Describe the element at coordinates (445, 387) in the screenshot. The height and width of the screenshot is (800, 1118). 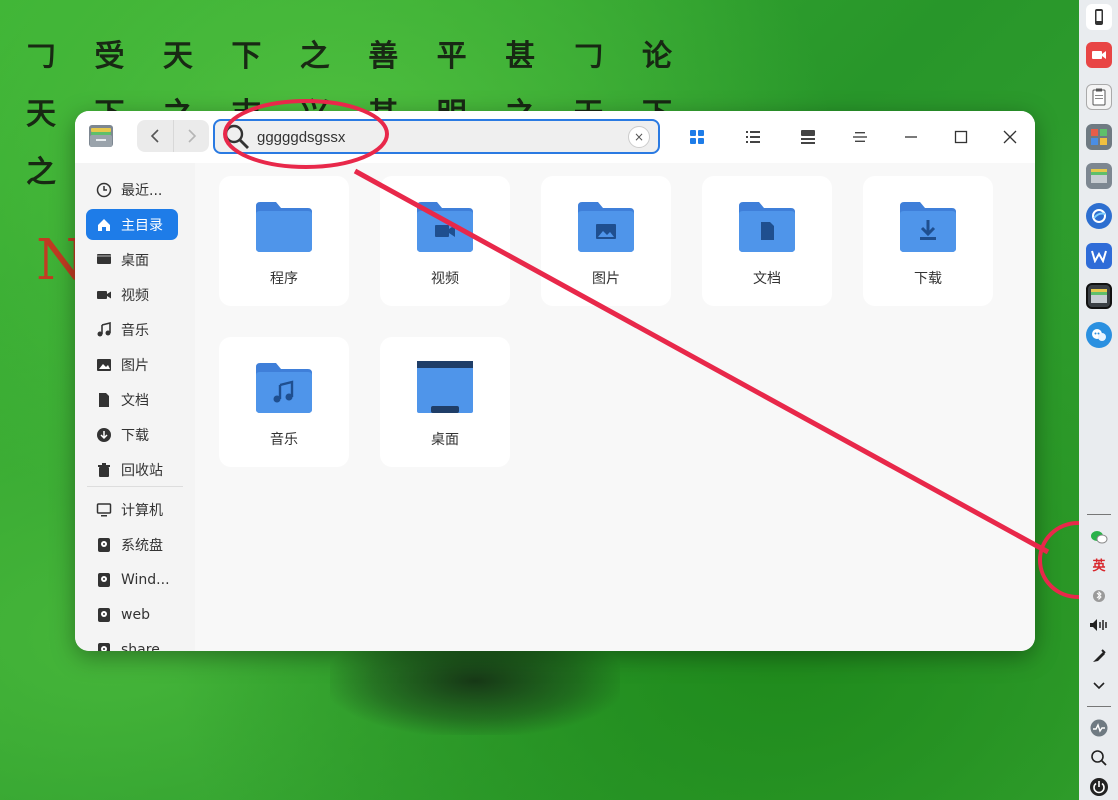
I see `desktop-folder-icon` at that location.